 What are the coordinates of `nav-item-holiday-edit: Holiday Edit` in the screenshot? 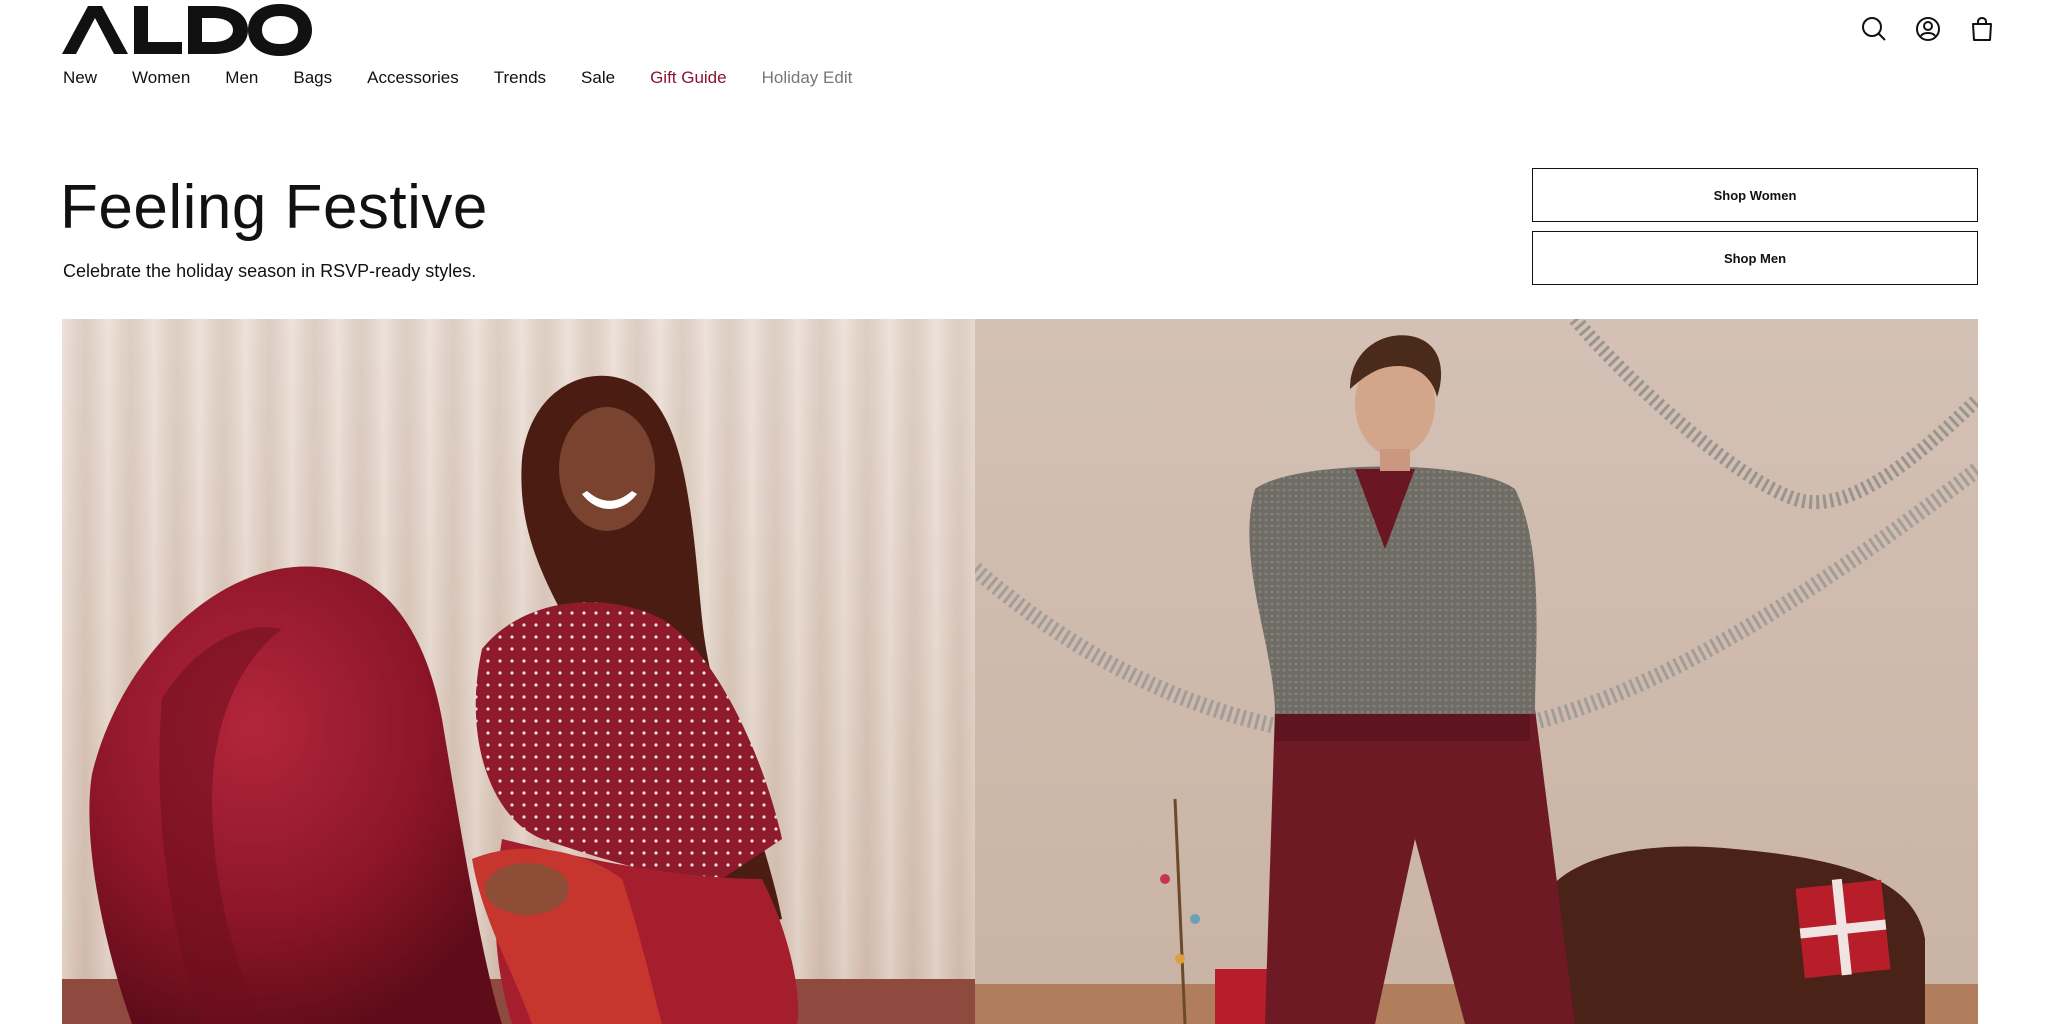 It's located at (807, 78).